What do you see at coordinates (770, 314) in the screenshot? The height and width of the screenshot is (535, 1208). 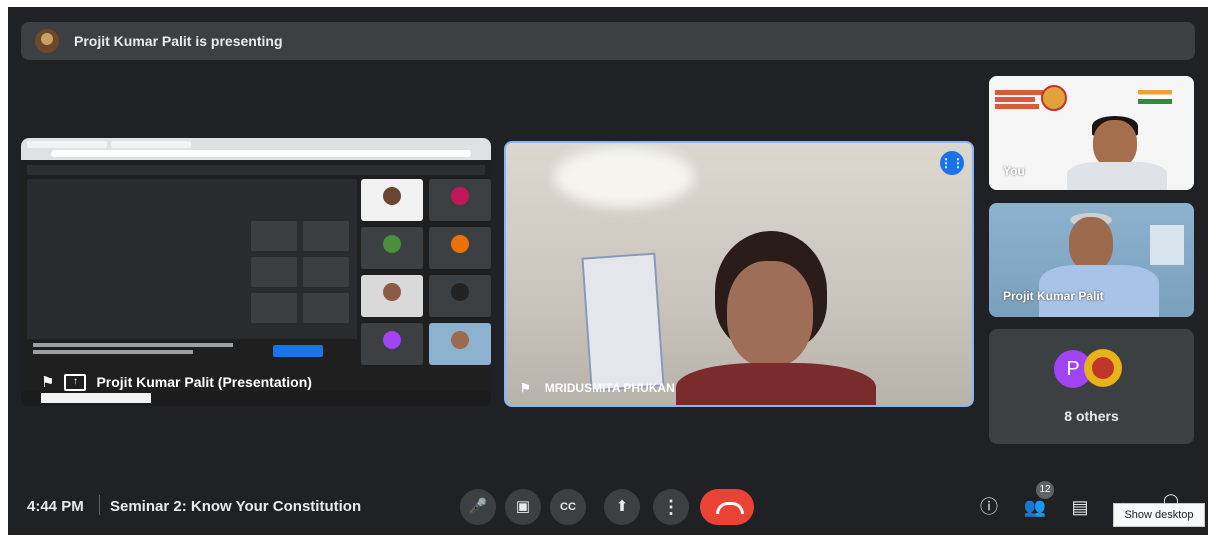 I see `speaker-face` at bounding box center [770, 314].